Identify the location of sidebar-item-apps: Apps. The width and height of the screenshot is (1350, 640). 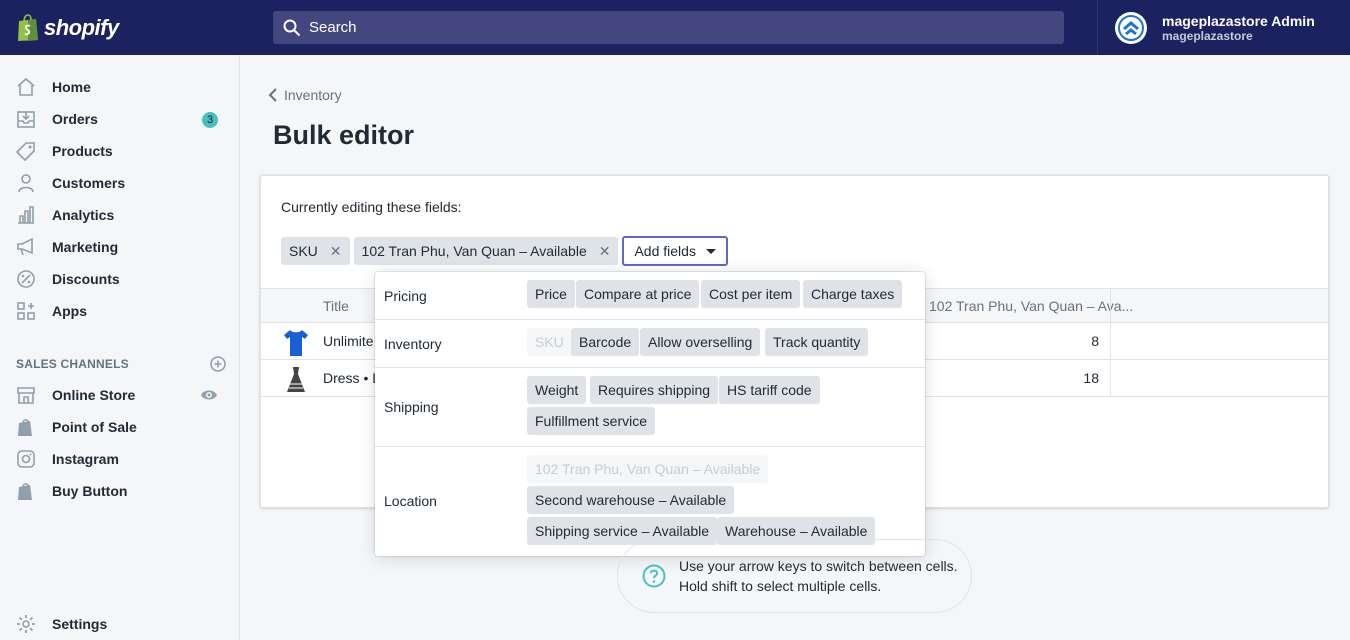
(120, 311).